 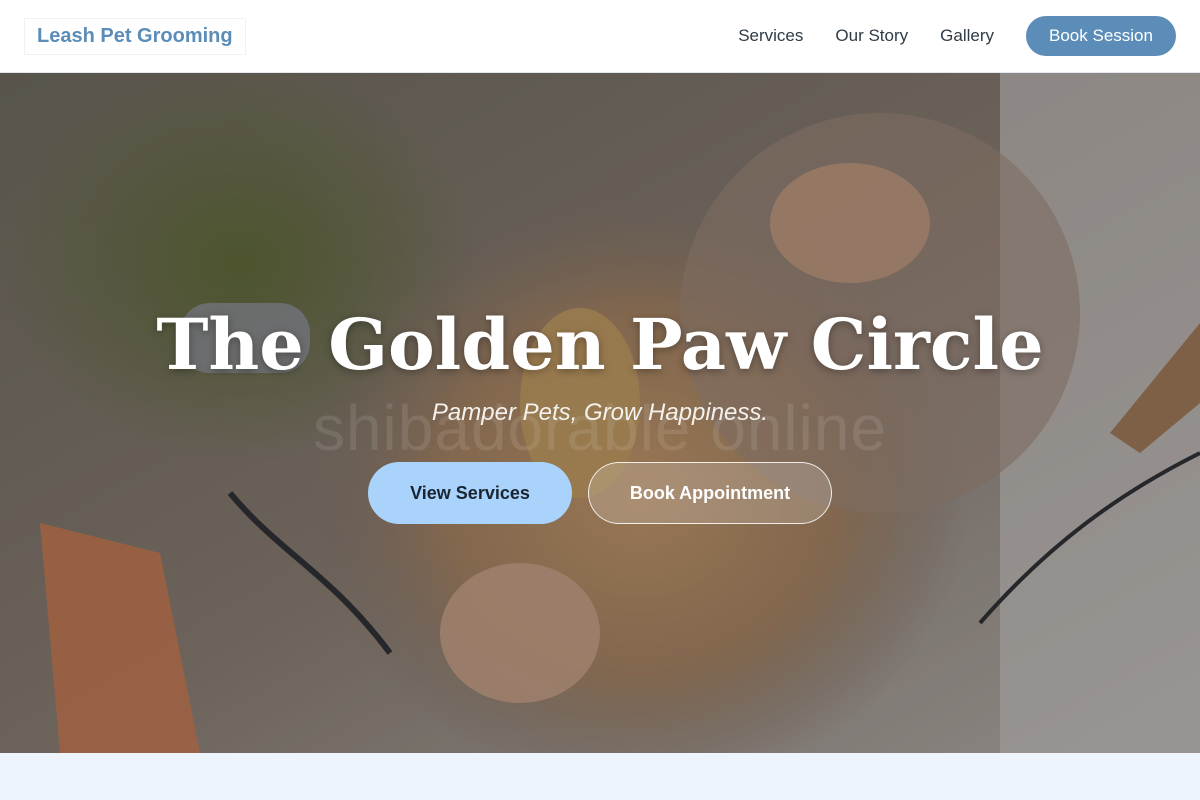 What do you see at coordinates (600, 344) in the screenshot?
I see `hero-title: The Golden Paw Circle` at bounding box center [600, 344].